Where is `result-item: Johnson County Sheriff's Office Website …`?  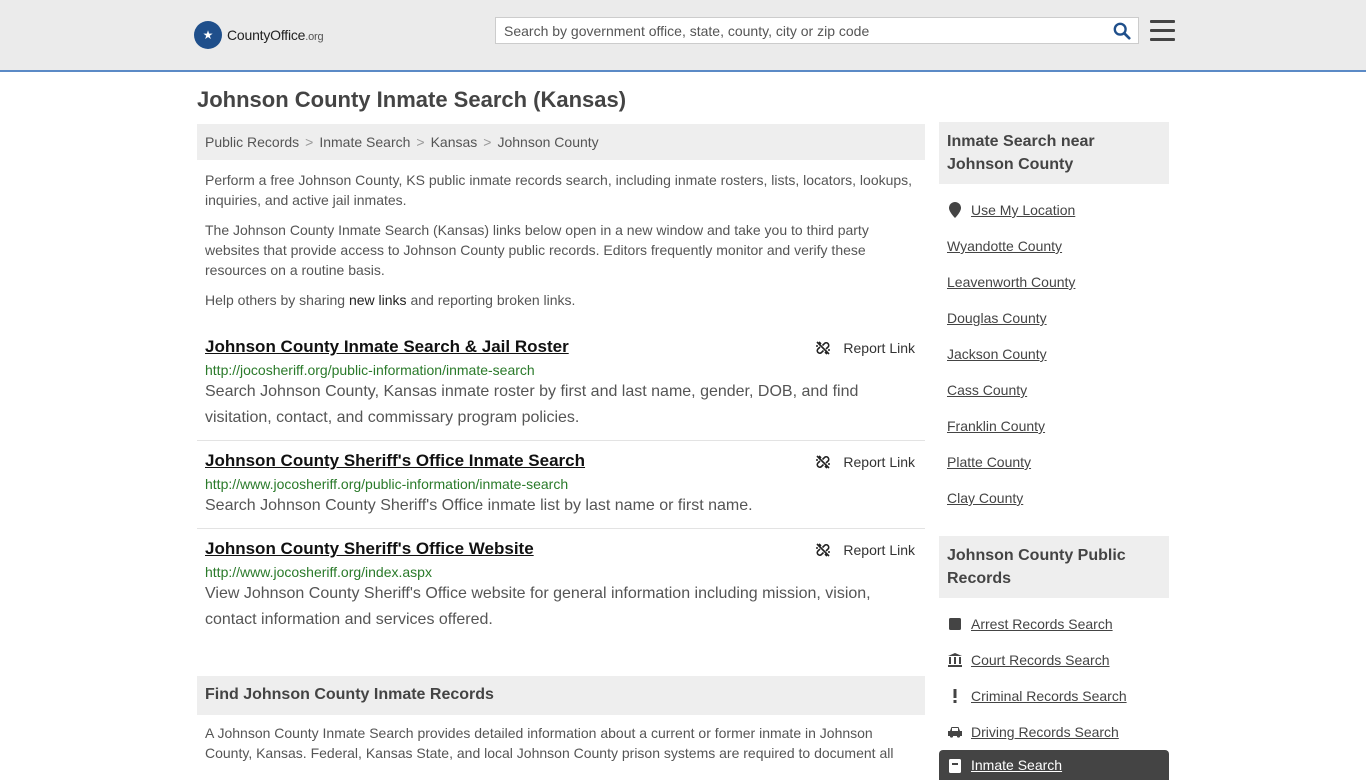 result-item: Johnson County Sheriff's Office Website … is located at coordinates (561, 585).